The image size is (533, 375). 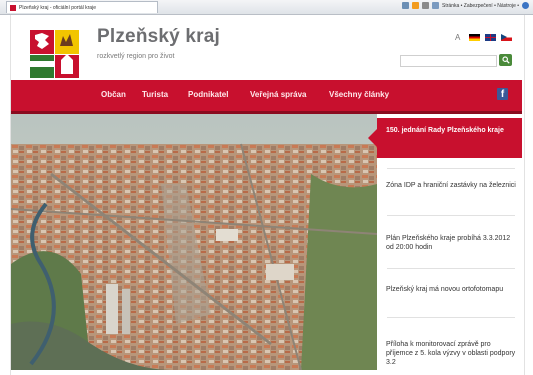 I want to click on language-switcher: A, so click(x=484, y=37).